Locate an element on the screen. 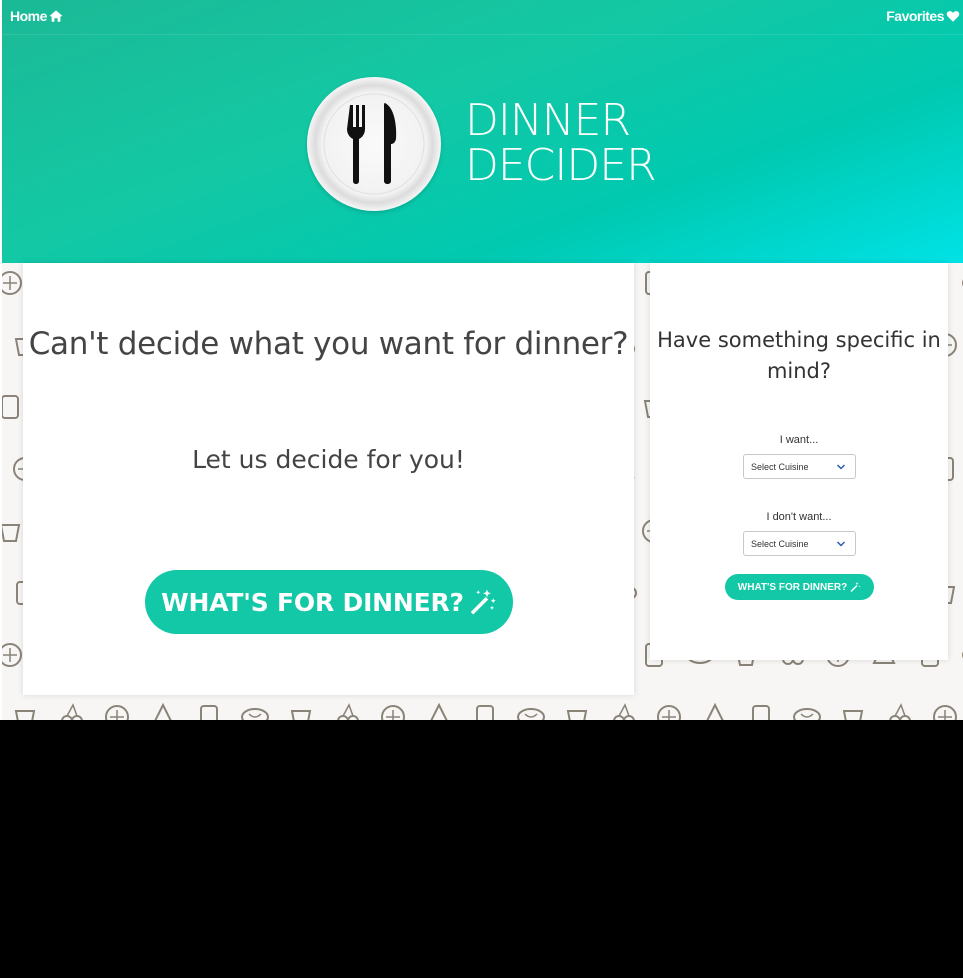 The height and width of the screenshot is (978, 963). side-button-label: WHAT'S FOR DINNER? is located at coordinates (792, 587).